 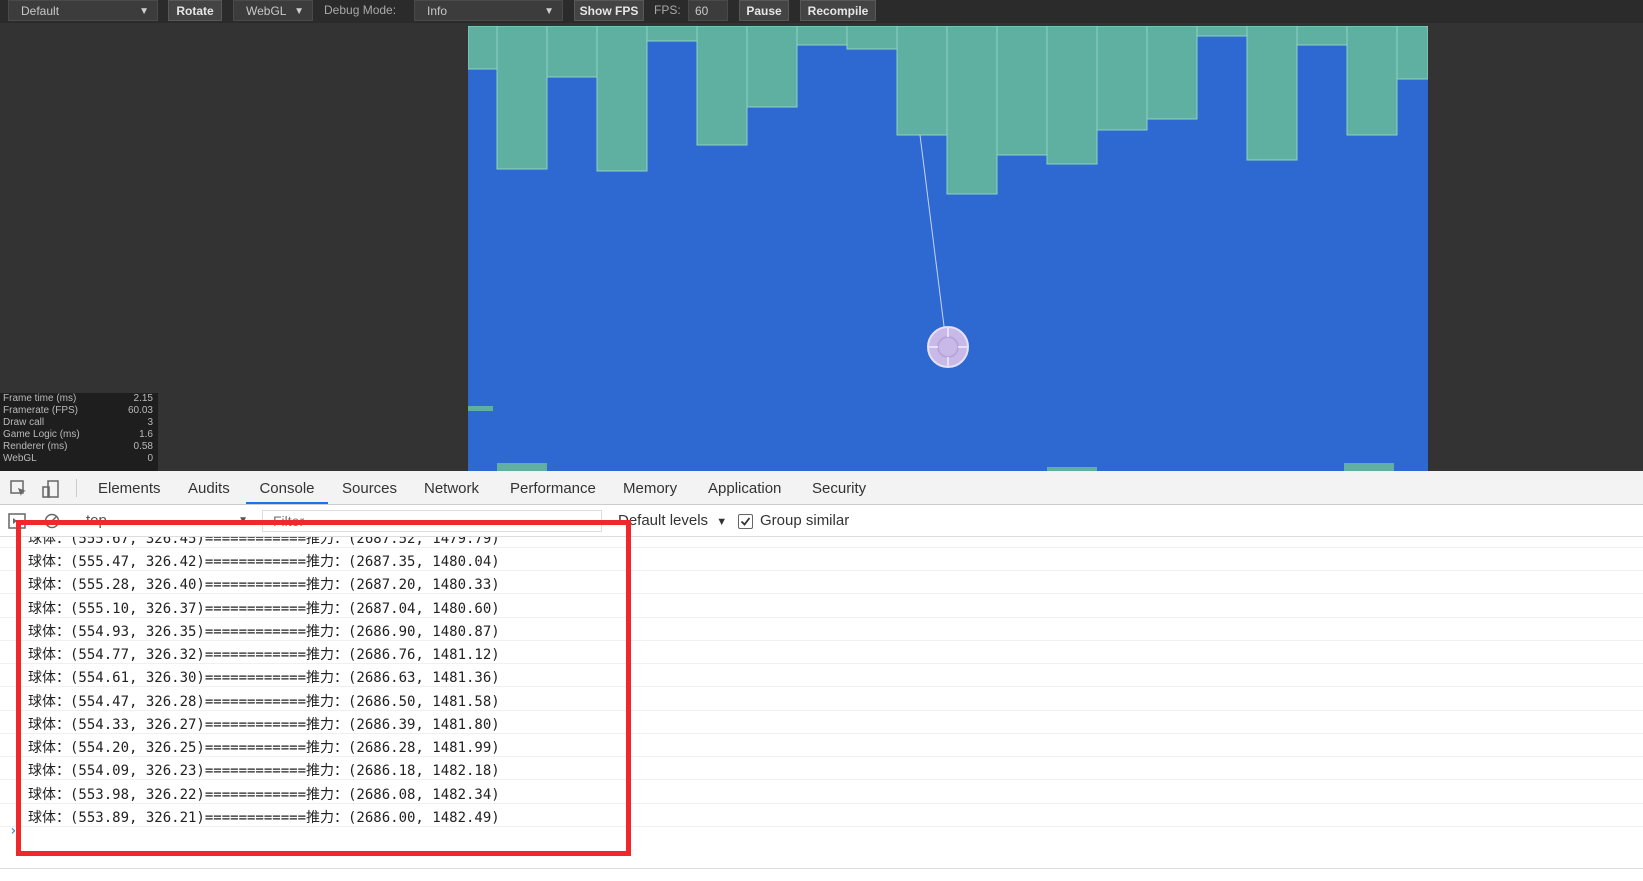 I want to click on default-levels-dropdown: Default levels ▼, so click(x=672, y=520).